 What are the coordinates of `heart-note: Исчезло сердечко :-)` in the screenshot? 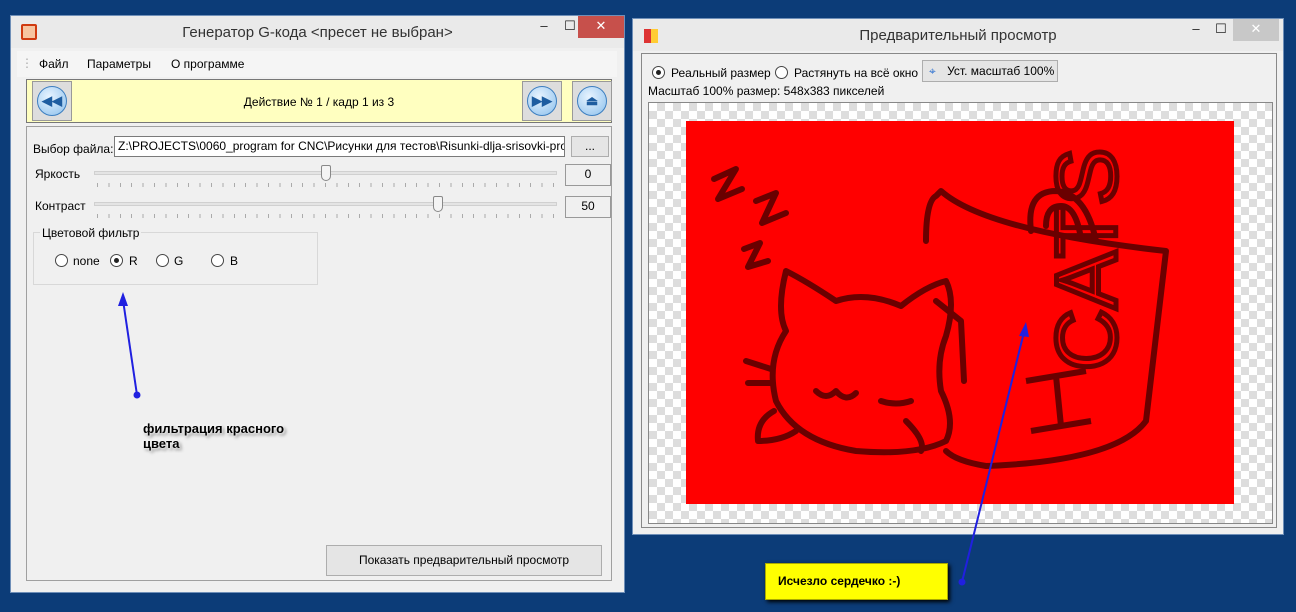 It's located at (839, 581).